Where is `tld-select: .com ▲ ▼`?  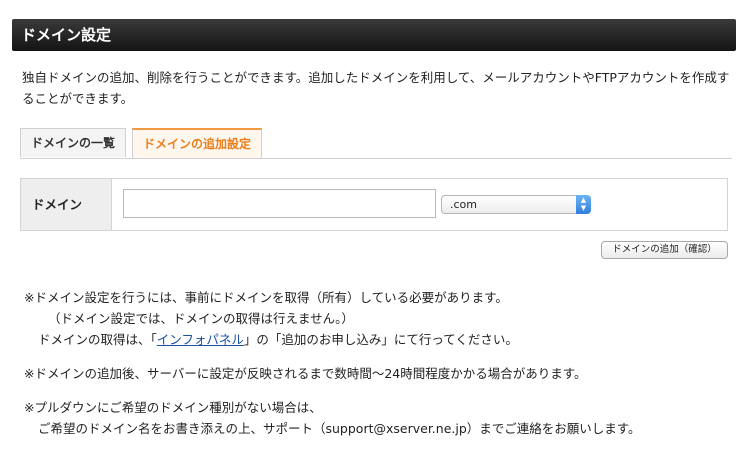 tld-select: .com ▲ ▼ is located at coordinates (516, 204).